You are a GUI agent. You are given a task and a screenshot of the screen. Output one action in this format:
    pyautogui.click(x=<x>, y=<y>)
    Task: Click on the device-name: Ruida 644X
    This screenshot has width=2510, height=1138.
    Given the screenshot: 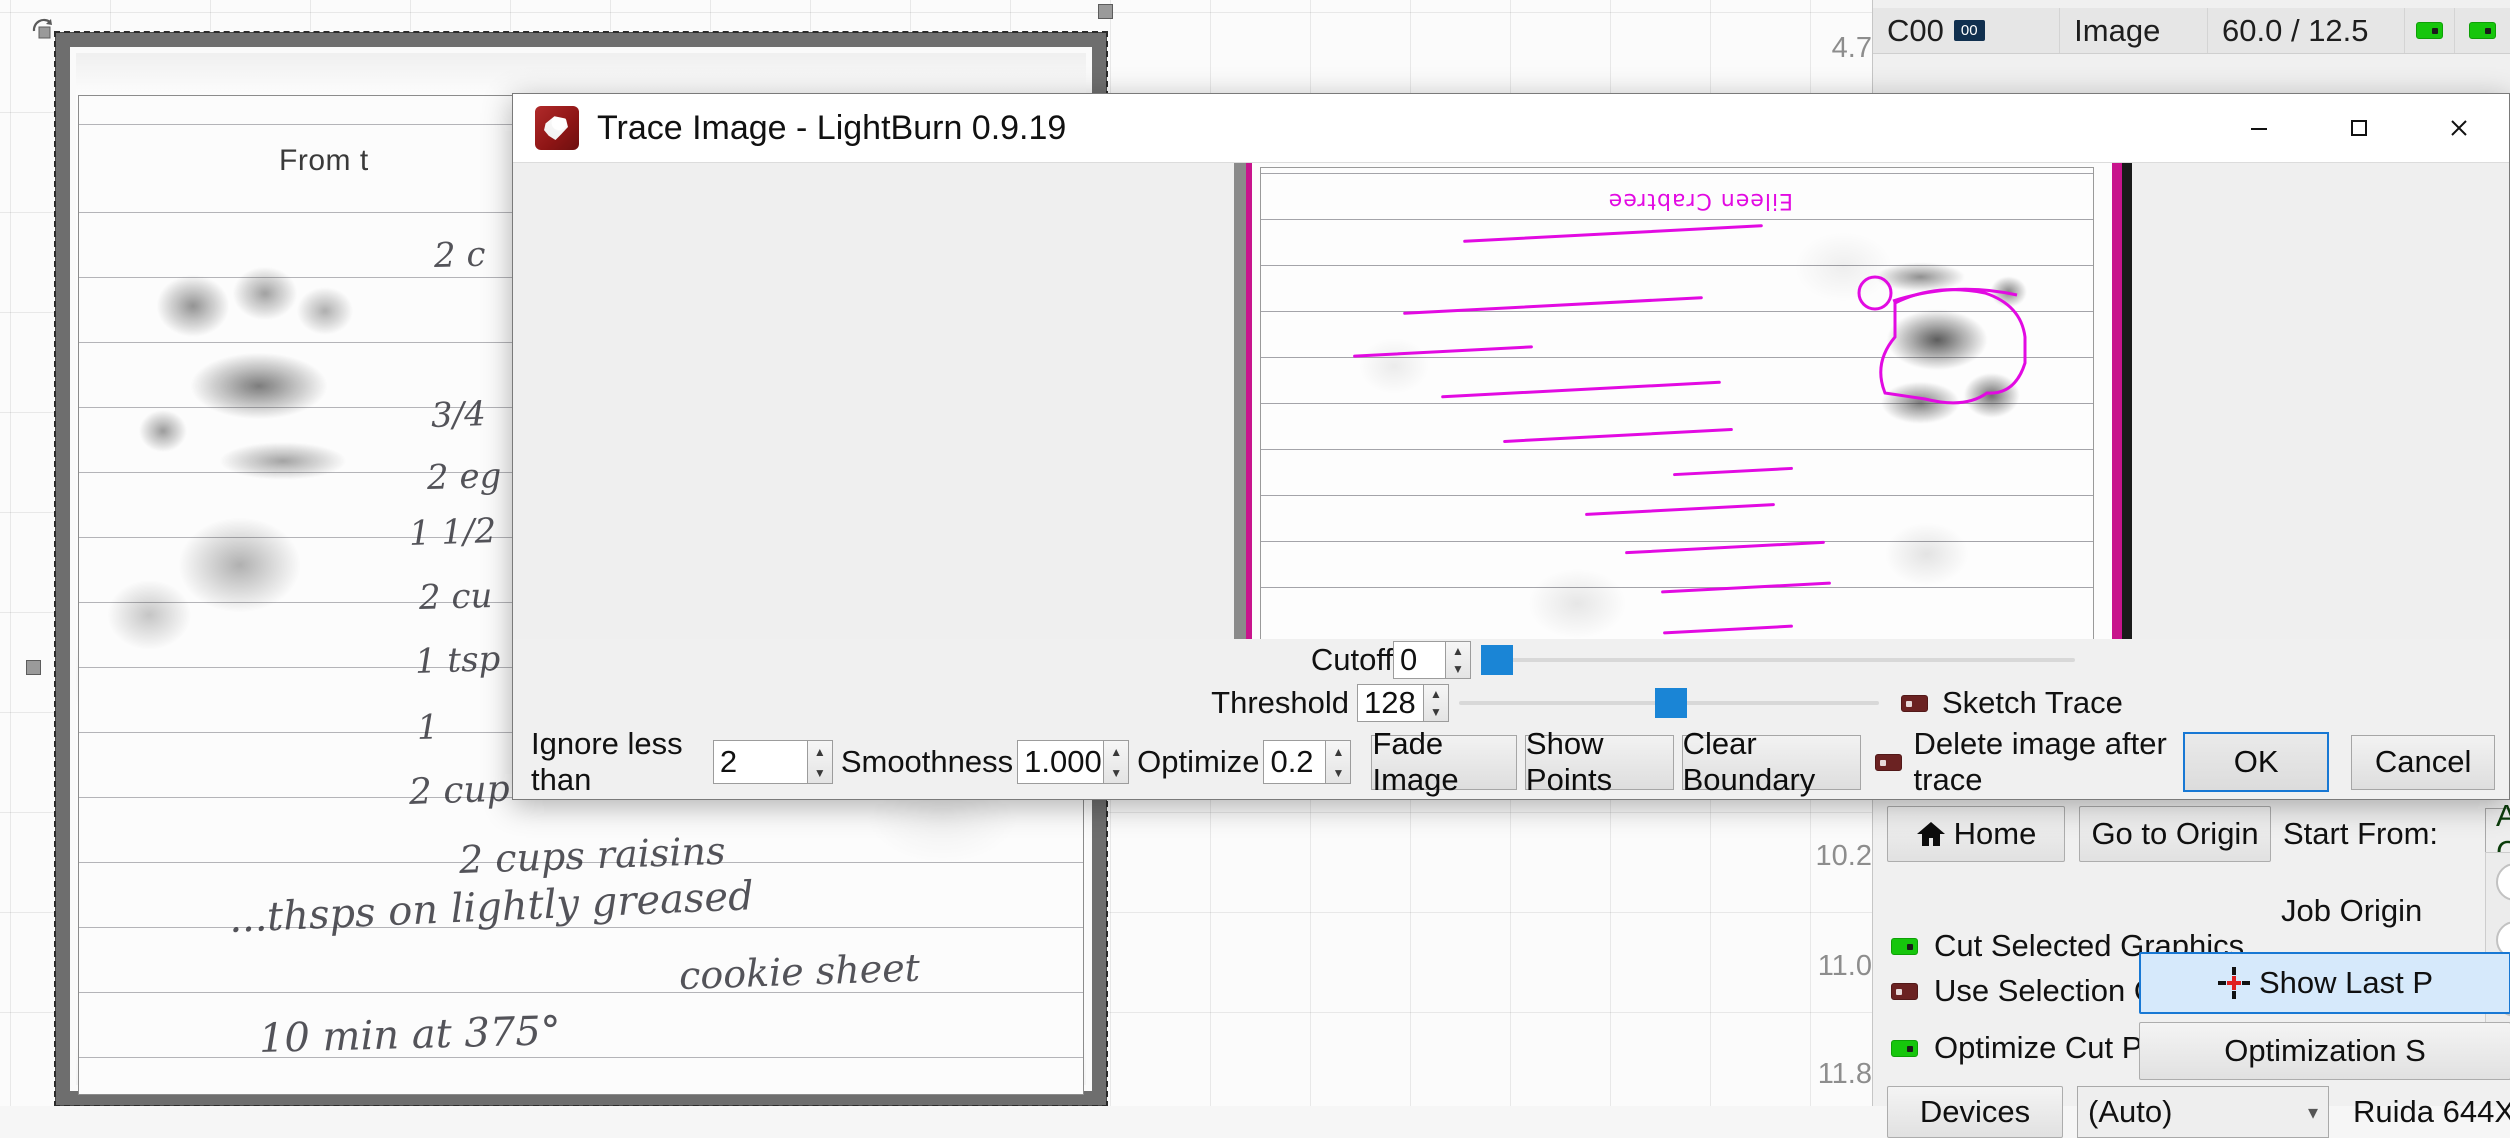 What is the action you would take?
    pyautogui.click(x=2431, y=1112)
    